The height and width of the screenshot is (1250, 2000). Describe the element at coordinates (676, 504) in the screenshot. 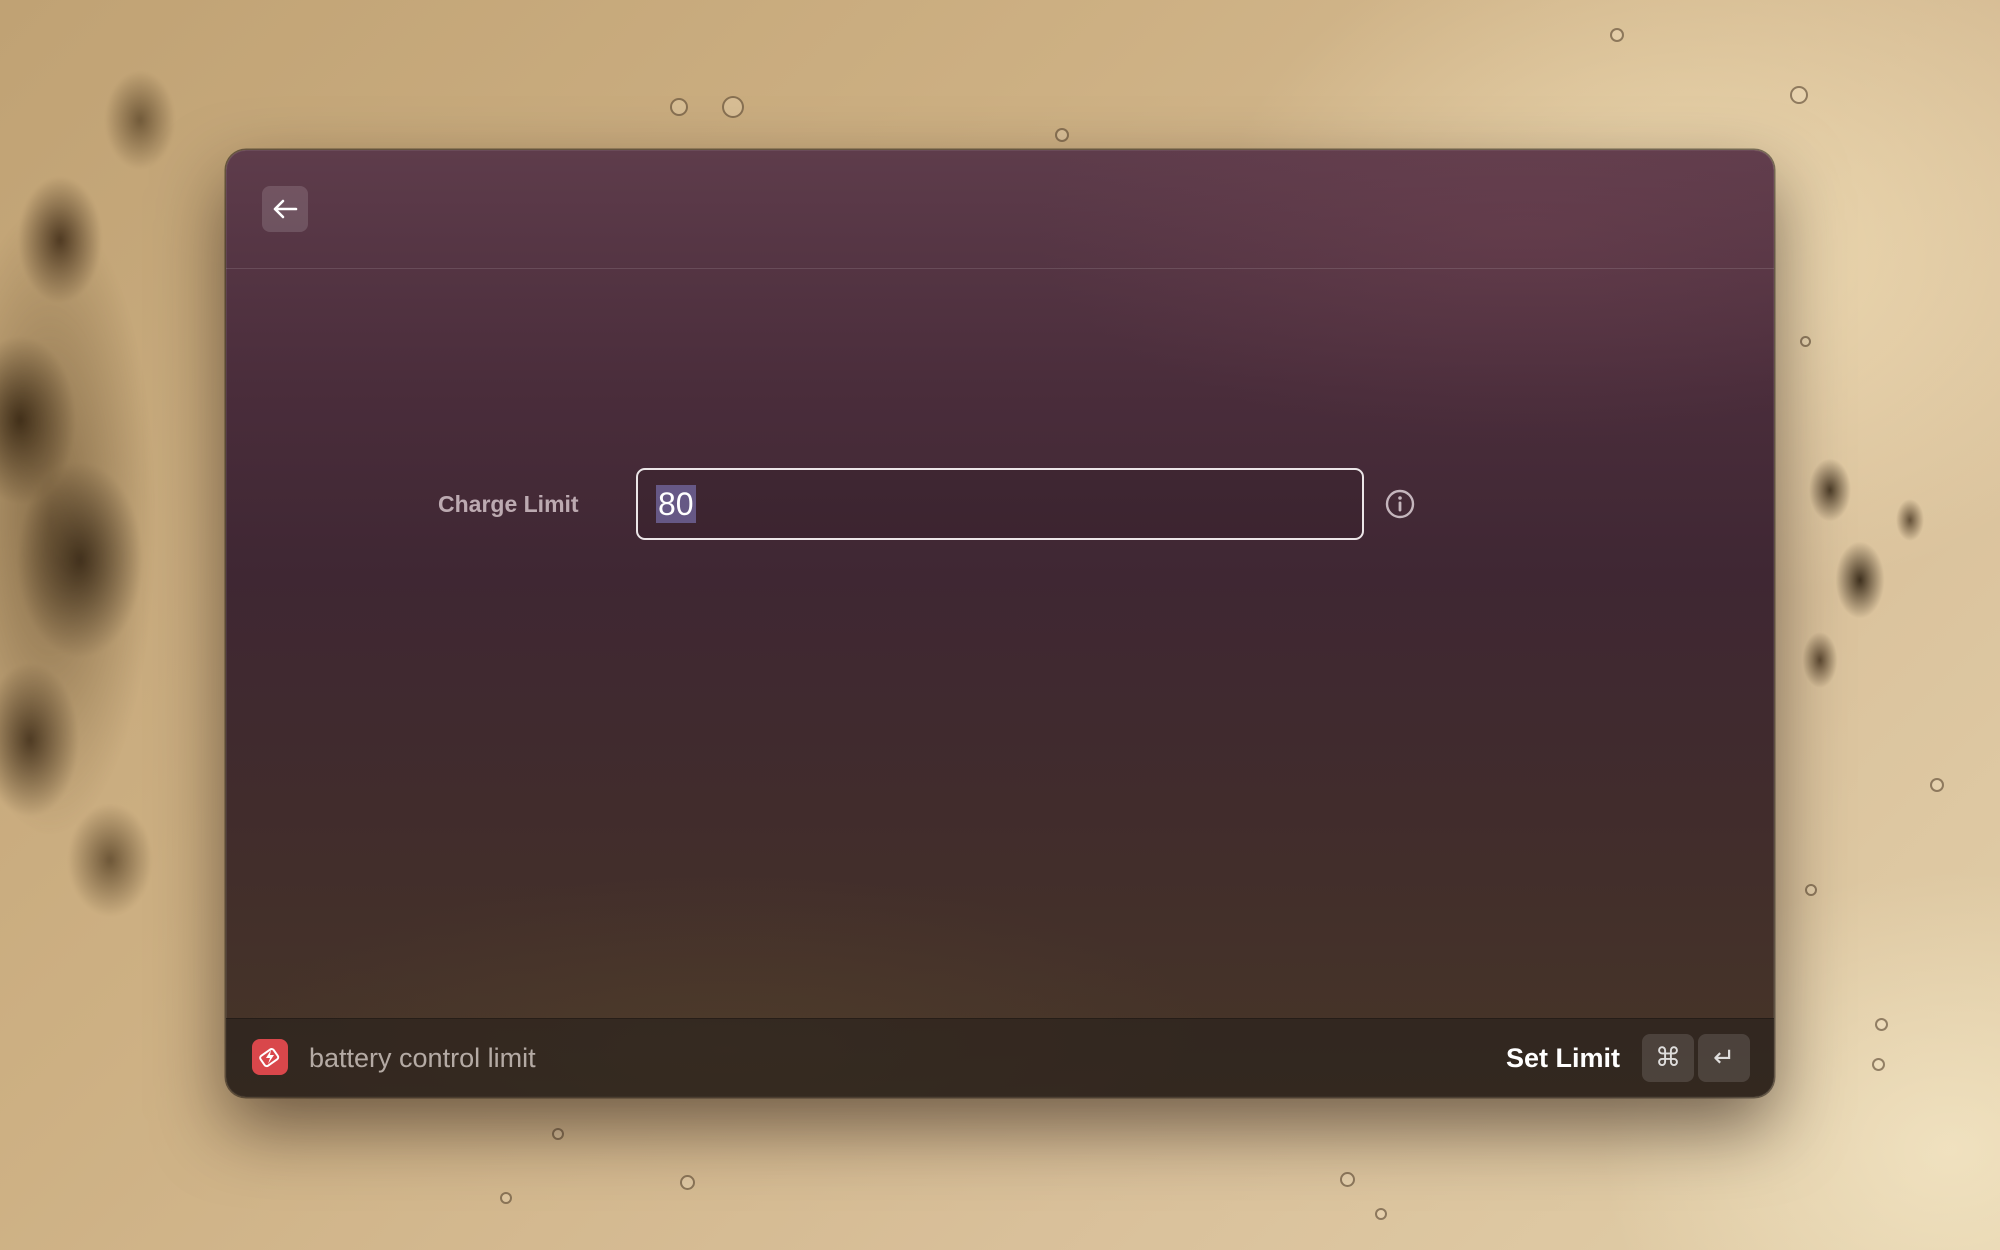

I see `charge-limit-value: 80` at that location.